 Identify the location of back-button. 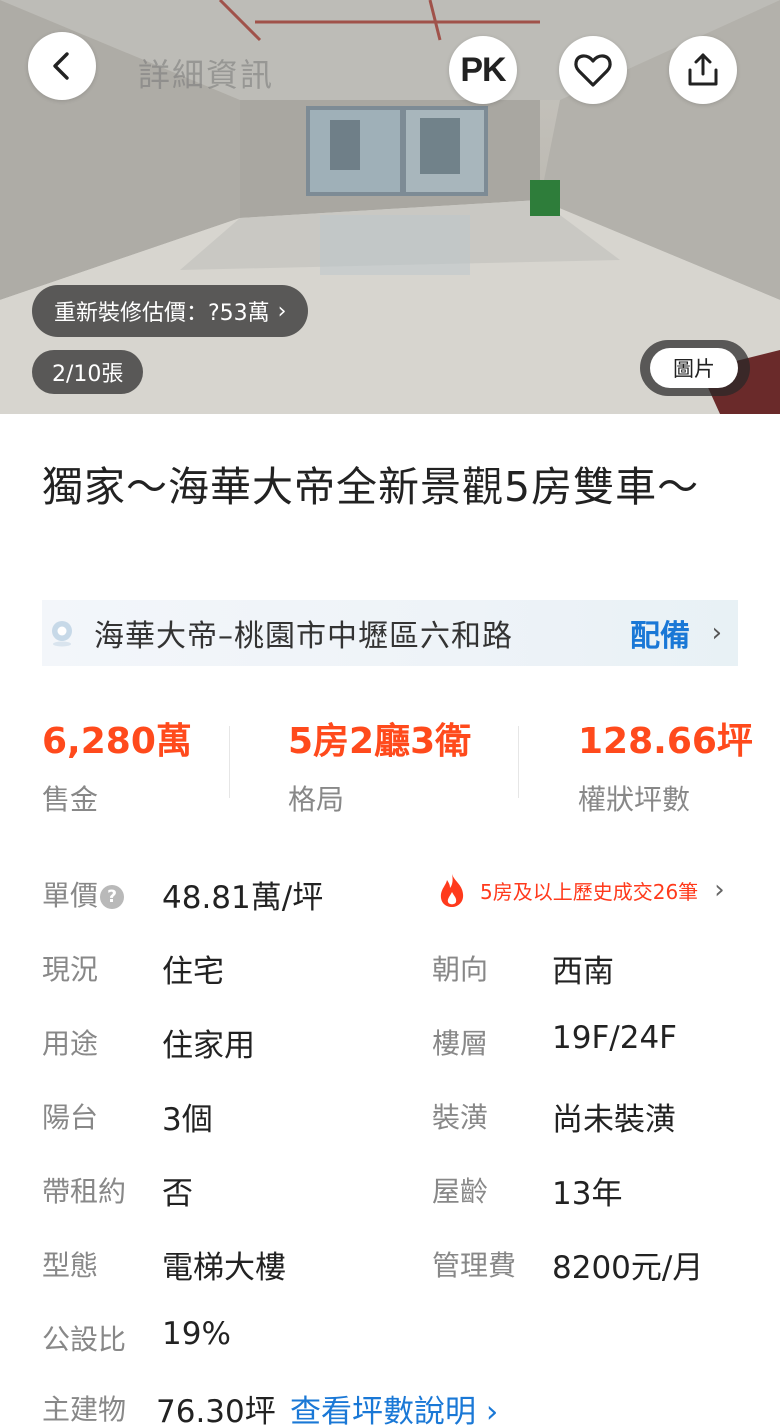
(62, 66).